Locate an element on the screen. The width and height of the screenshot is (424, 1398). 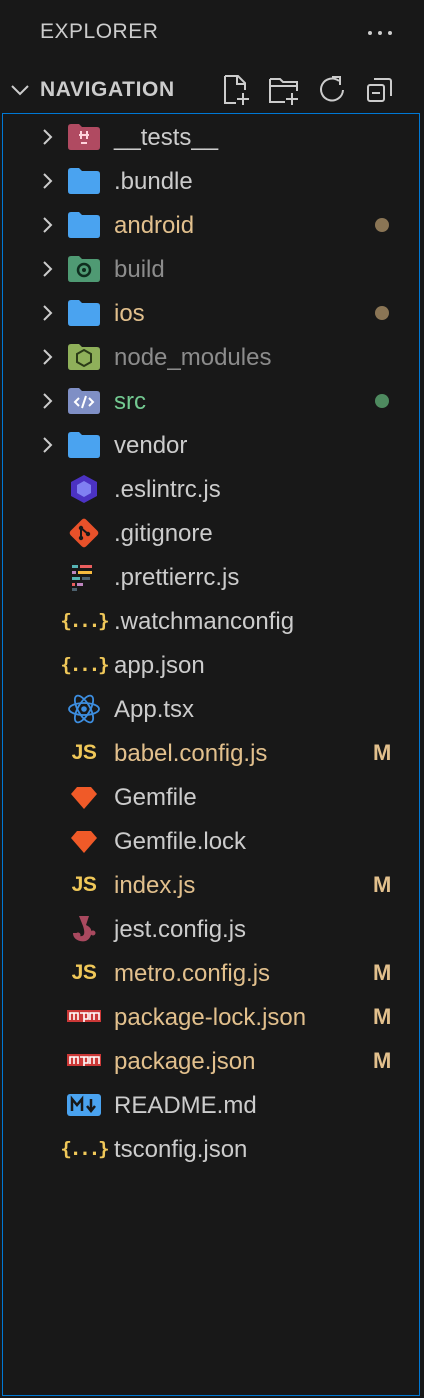
folder-row: build is located at coordinates (211, 269).